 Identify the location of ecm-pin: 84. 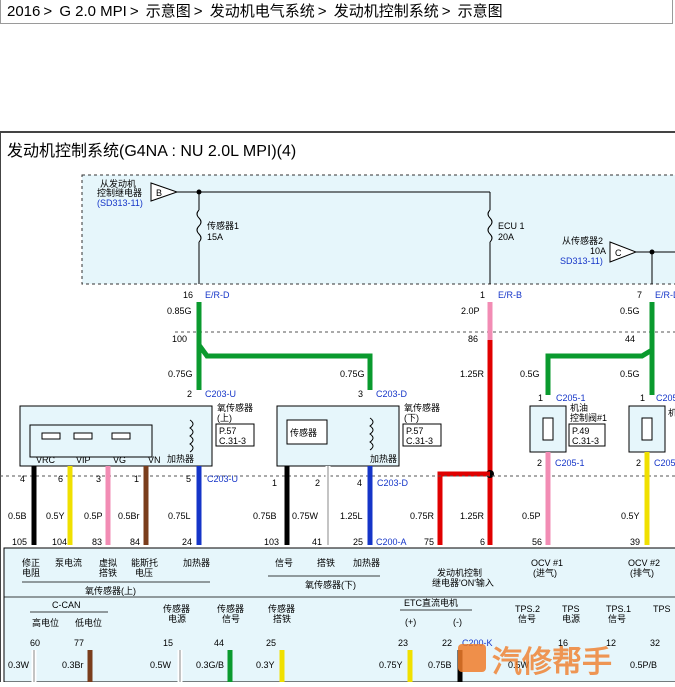
(135, 542).